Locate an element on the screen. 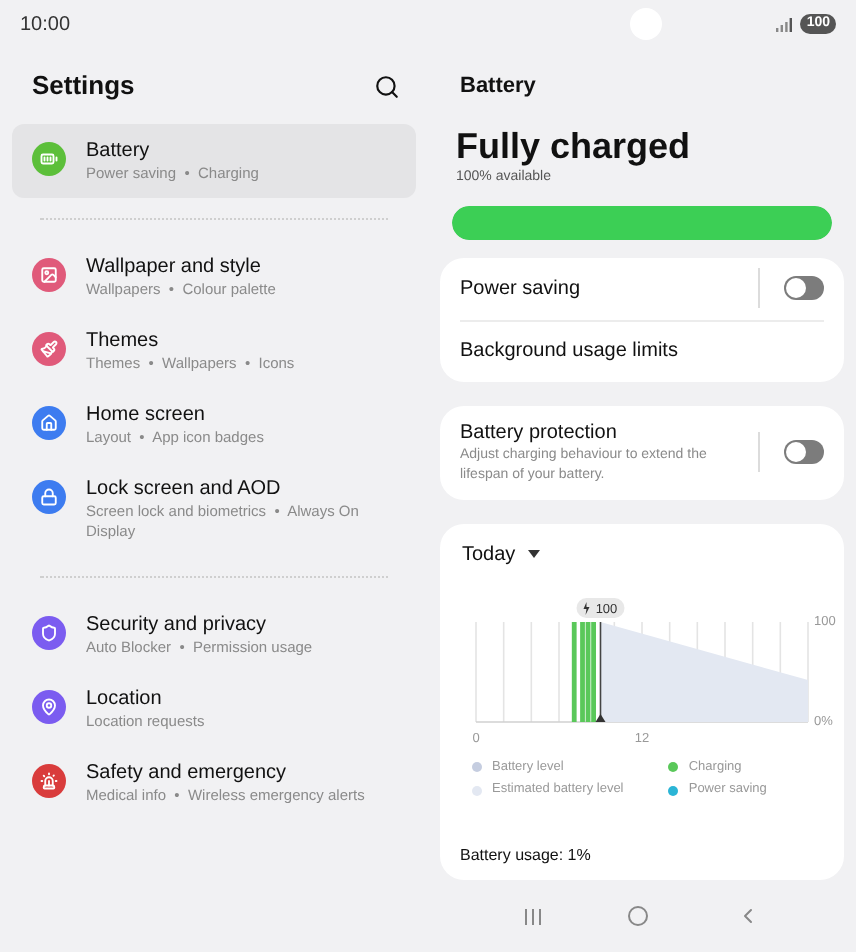  item-title: Wallpaper and style is located at coordinates (174, 267).